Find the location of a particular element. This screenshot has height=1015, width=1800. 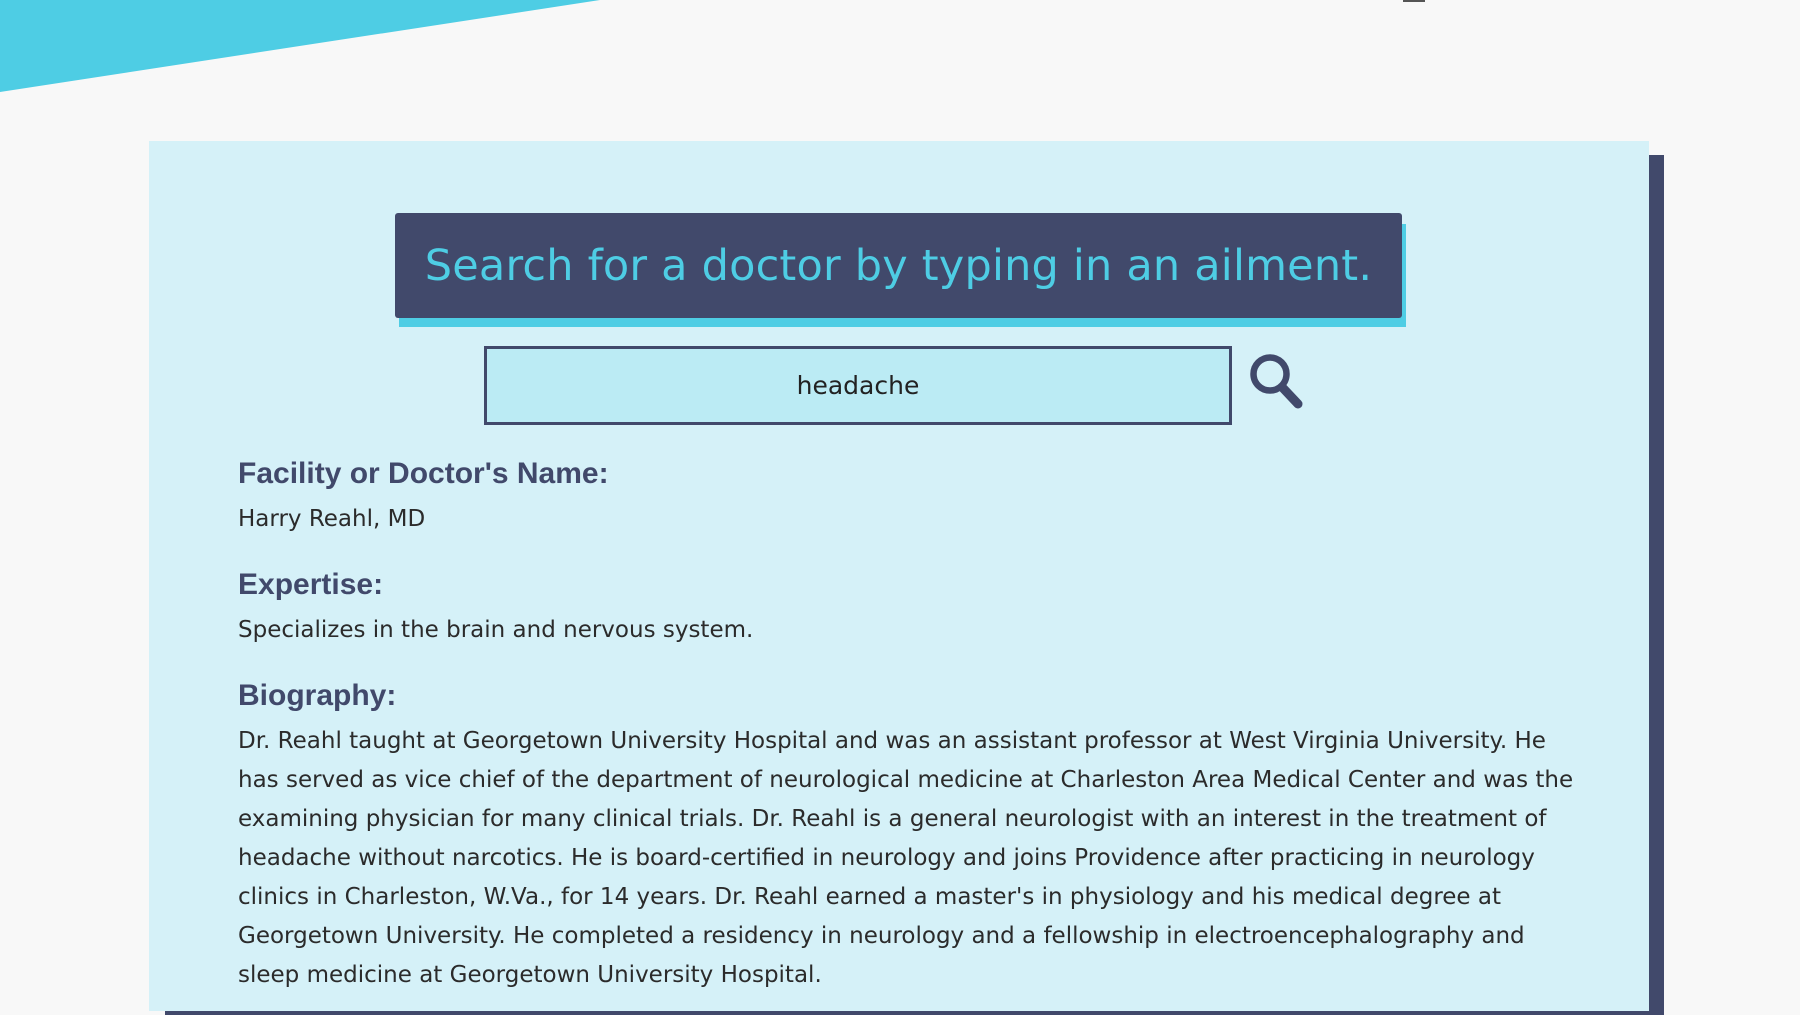

doctor-name-label: Facility or Doctor's Name: is located at coordinates (423, 473).